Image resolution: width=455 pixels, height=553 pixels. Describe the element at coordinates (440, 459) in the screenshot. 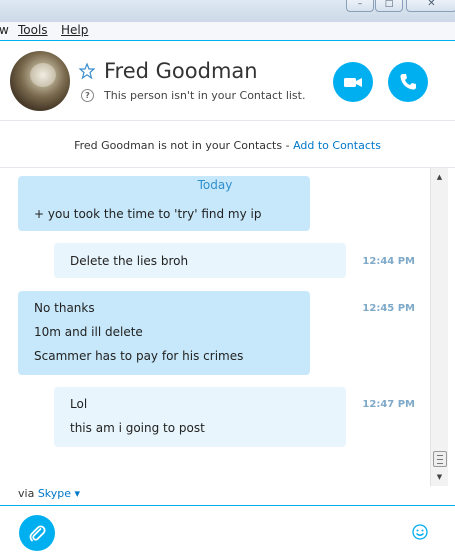

I see `scroll-thumb` at that location.